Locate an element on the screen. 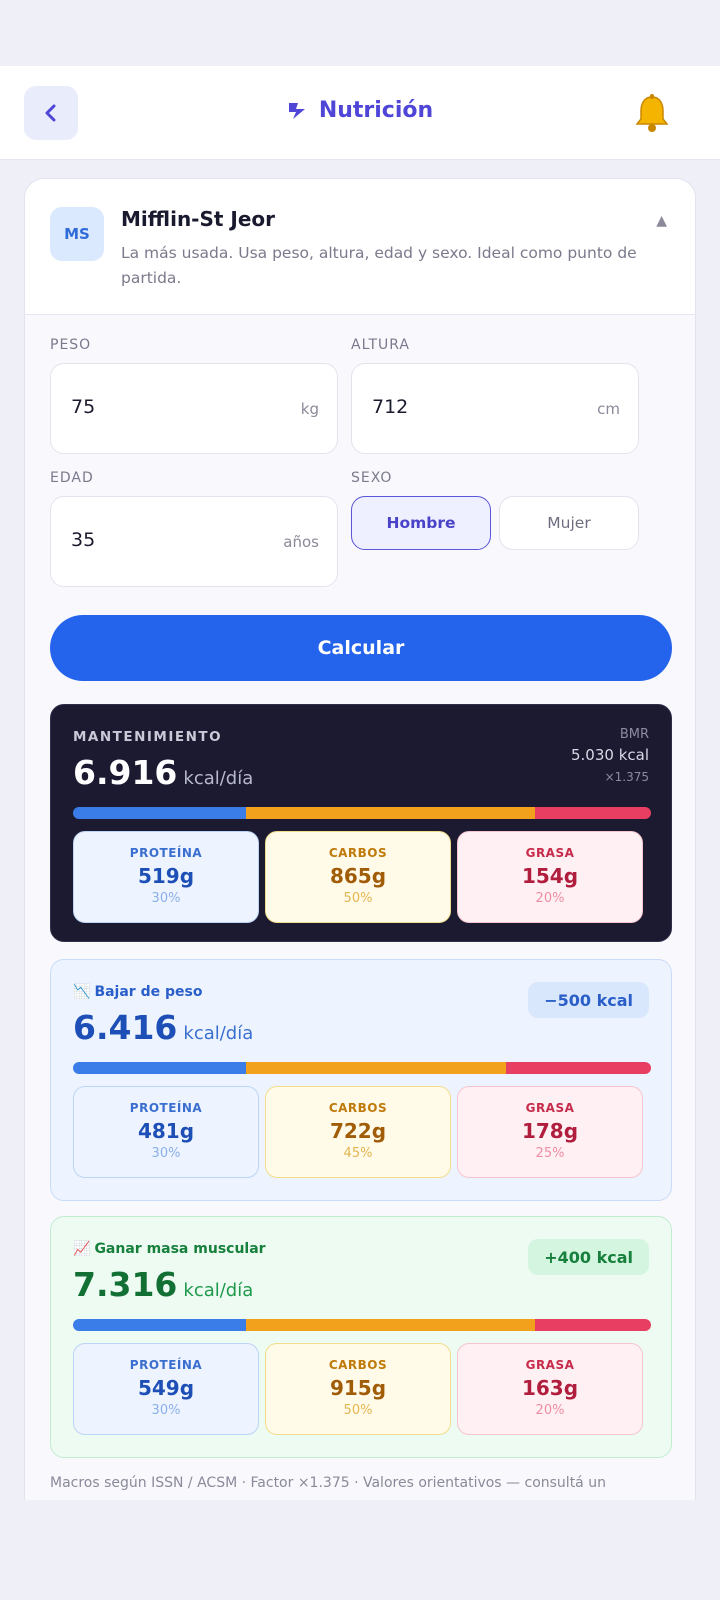 The height and width of the screenshot is (1600, 720). macro-card-carbs: CARBOS 722g 45% is located at coordinates (358, 1132).